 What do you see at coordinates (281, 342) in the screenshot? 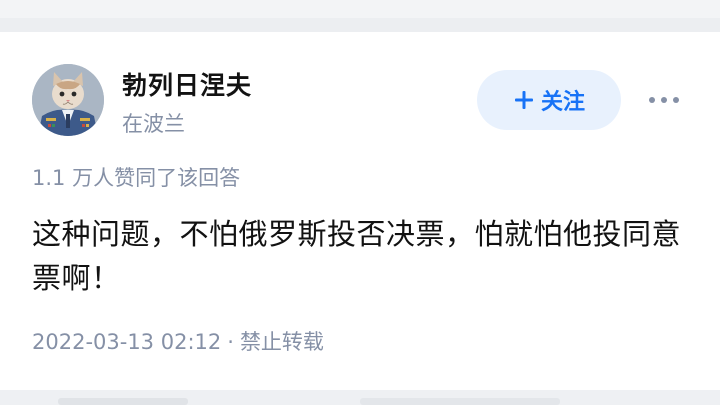
I see `copyright-notice: 禁止转载` at bounding box center [281, 342].